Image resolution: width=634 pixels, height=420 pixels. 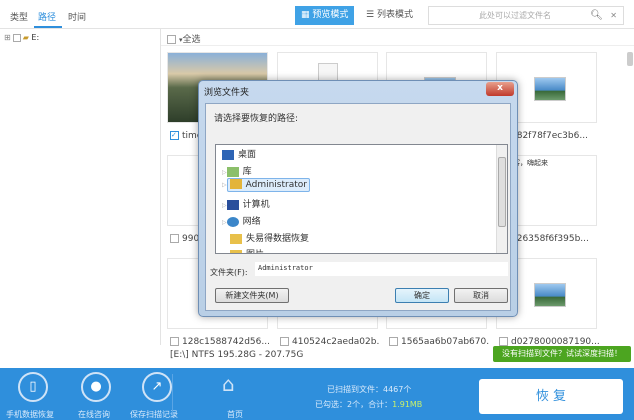 I want to click on search-placeholder: 此处可以过滤文件名, so click(x=515, y=15).